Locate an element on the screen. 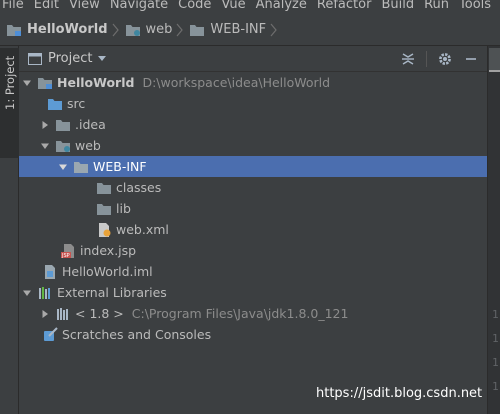 This screenshot has height=414, width=500. breadcrumb-item-web: web is located at coordinates (151, 30).